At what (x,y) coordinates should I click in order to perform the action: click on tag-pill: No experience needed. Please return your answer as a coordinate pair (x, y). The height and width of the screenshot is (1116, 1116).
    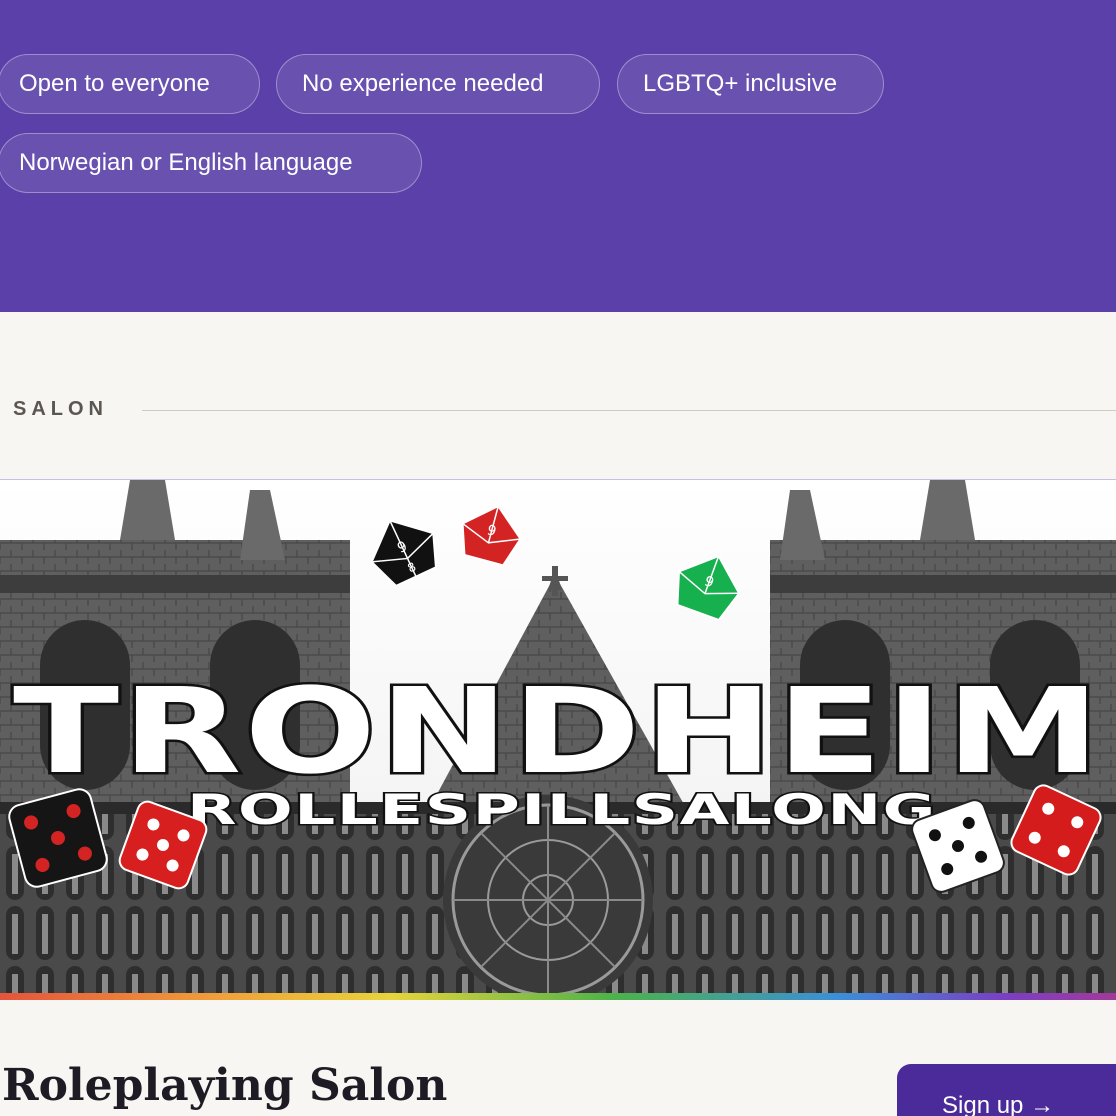
    Looking at the image, I should click on (438, 84).